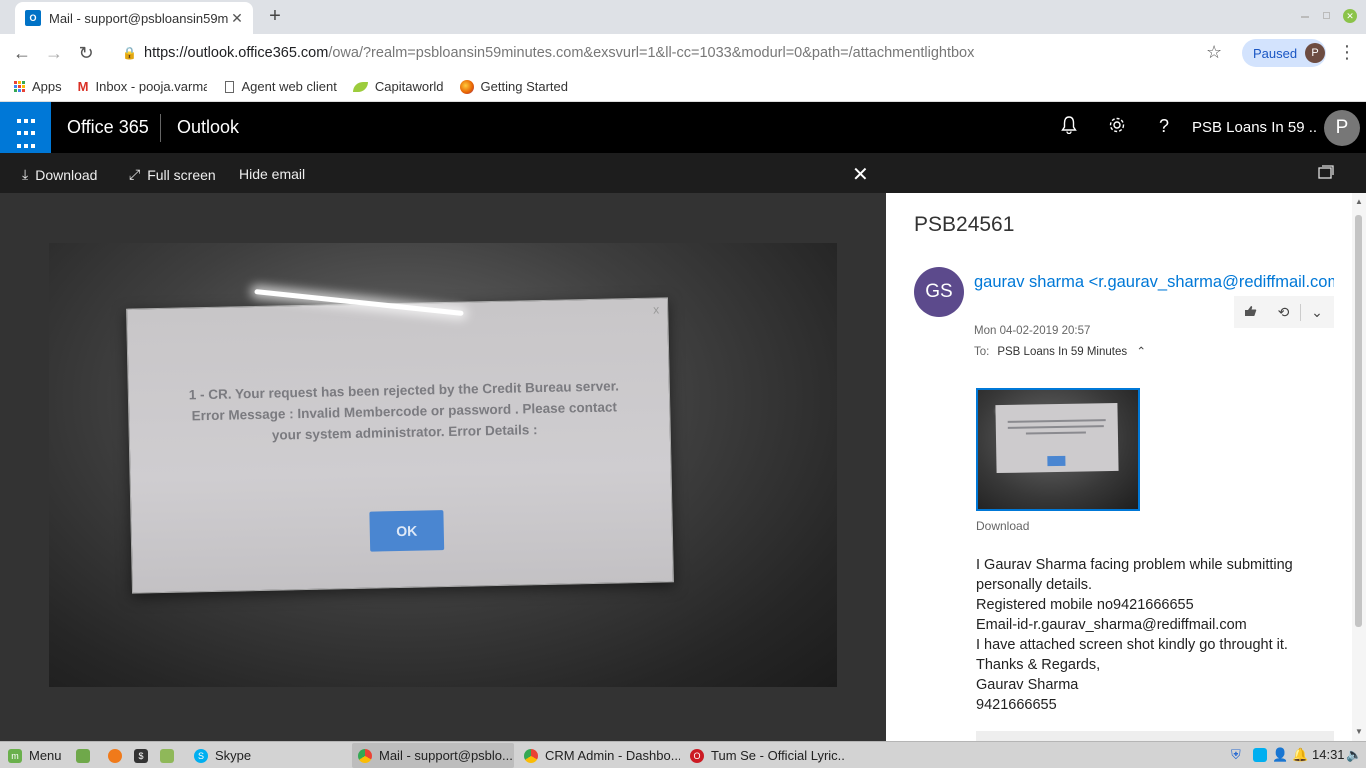 The height and width of the screenshot is (768, 1366). Describe the element at coordinates (83, 86) in the screenshot. I see `gmail-icon: M` at that location.